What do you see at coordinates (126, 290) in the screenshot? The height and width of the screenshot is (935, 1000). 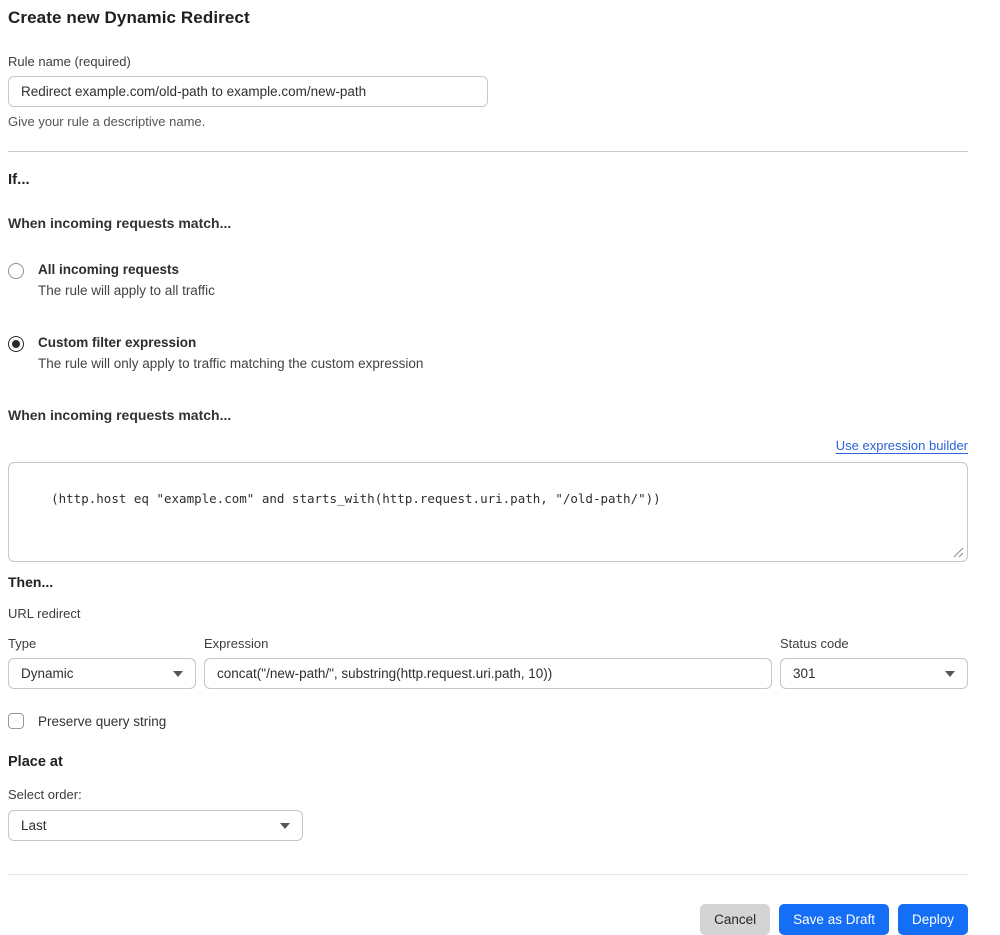 I see `radio-option-description: The rule will apply to all traffic` at bounding box center [126, 290].